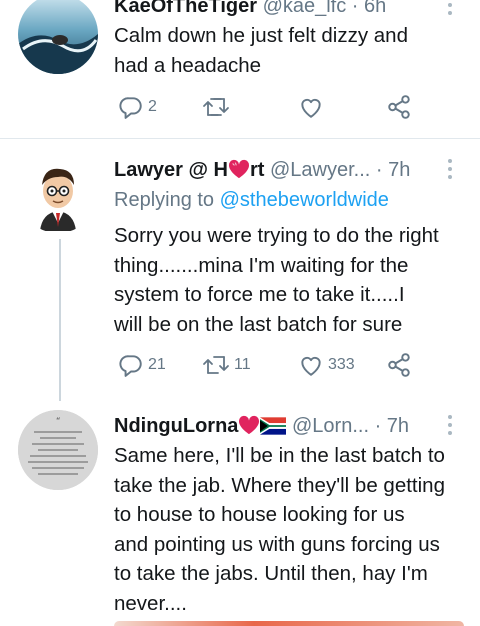  I want to click on display-name-part: rt, so click(257, 170).